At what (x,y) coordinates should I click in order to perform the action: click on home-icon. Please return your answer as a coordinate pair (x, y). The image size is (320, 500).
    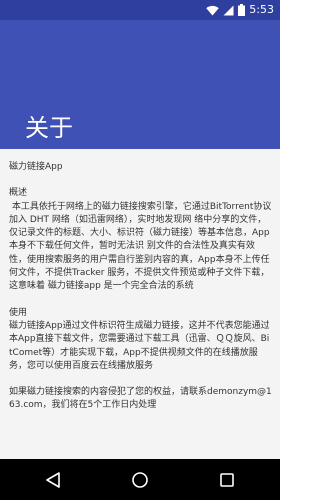
    Looking at the image, I should click on (140, 480).